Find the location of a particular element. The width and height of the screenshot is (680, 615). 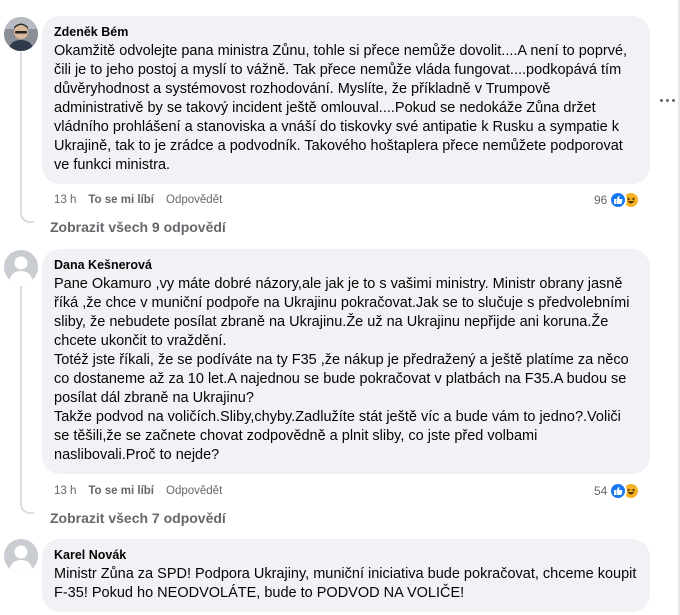

more-options-icon is located at coordinates (669, 100).